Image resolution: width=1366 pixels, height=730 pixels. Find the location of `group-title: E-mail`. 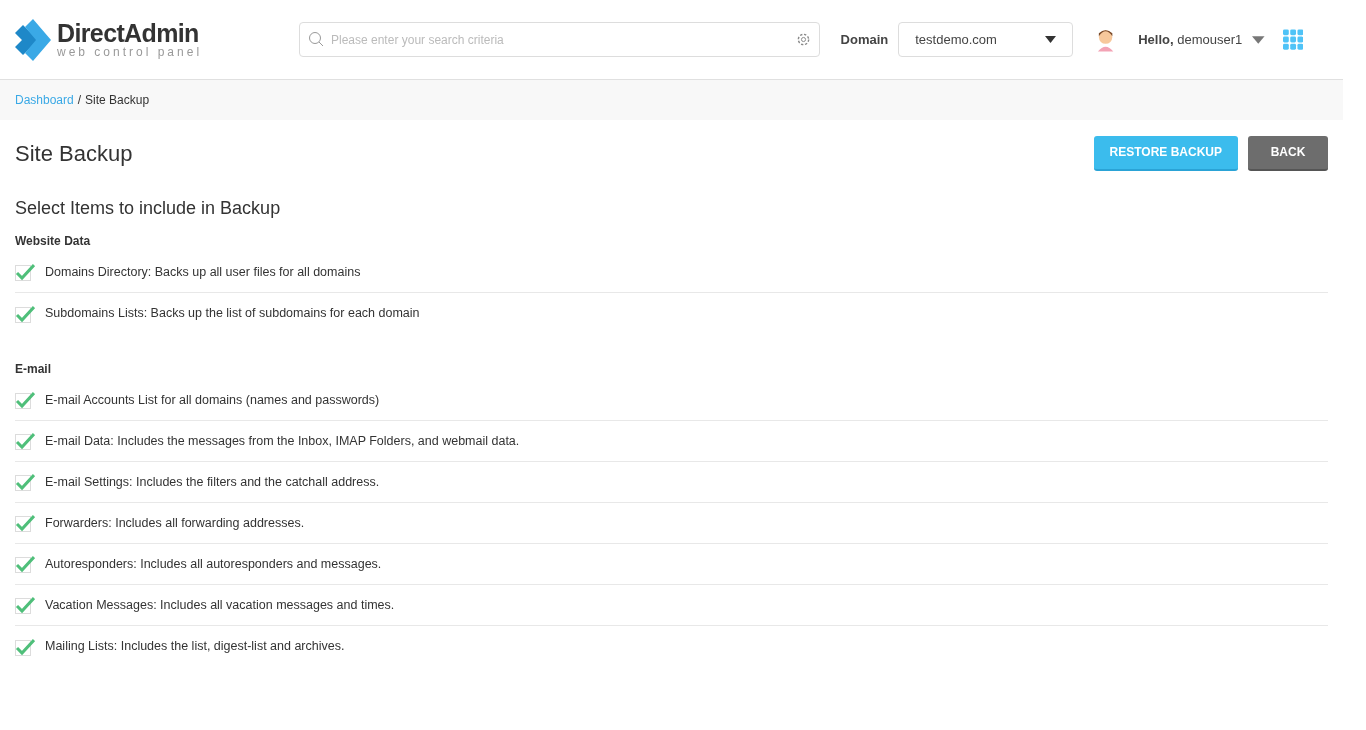

group-title: E-mail is located at coordinates (33, 369).